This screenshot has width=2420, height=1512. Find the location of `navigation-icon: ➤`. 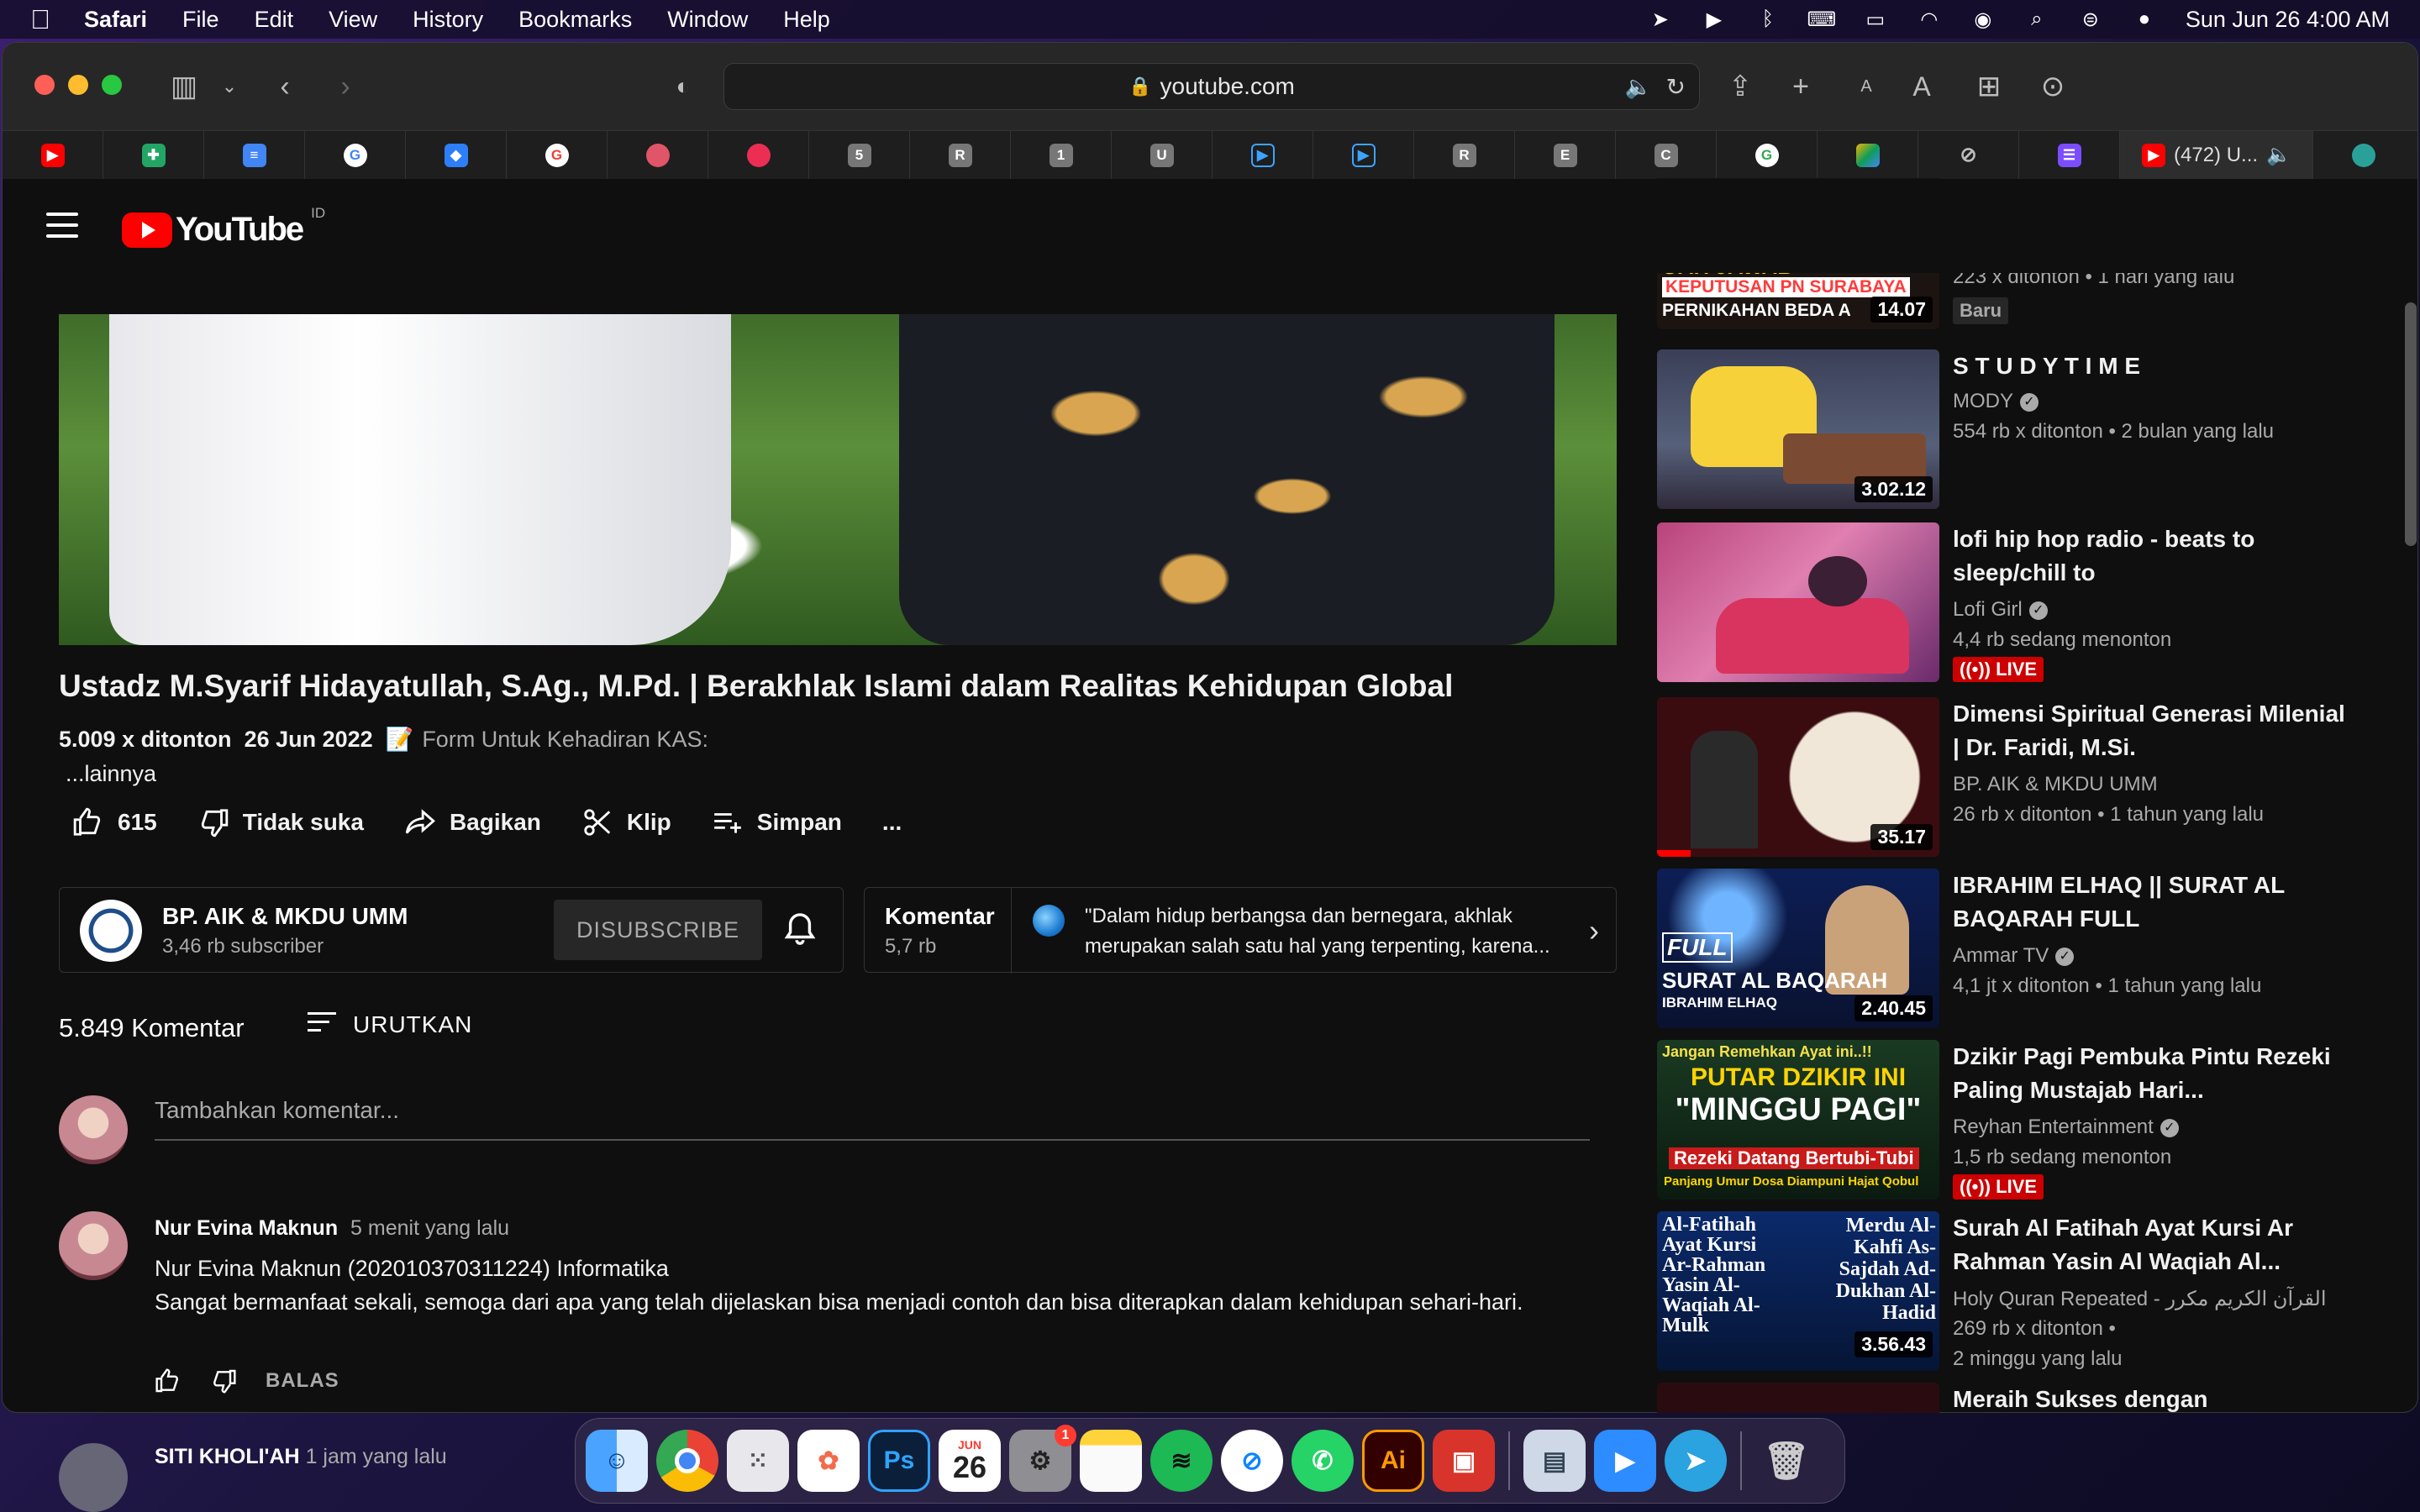

navigation-icon: ➤ is located at coordinates (1660, 19).